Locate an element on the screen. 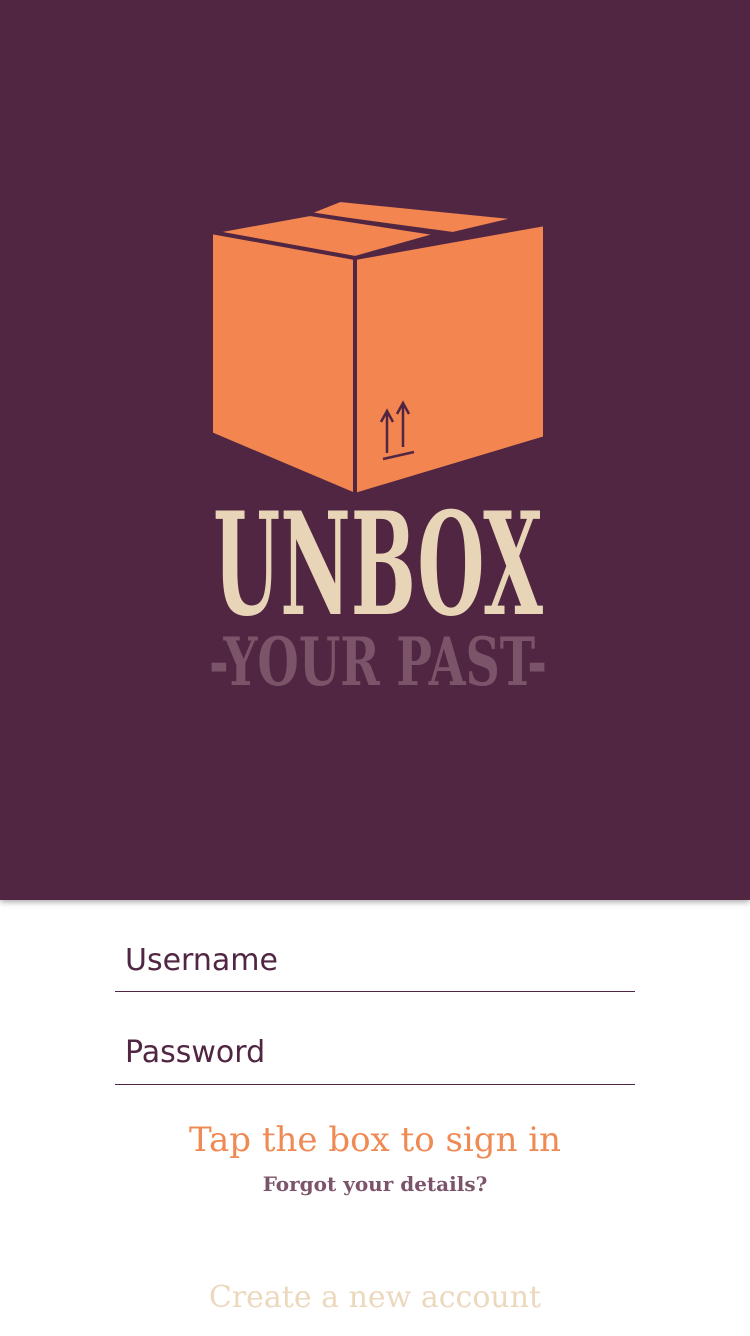 The width and height of the screenshot is (750, 1336). create-account-link: Create a new account is located at coordinates (375, 1297).